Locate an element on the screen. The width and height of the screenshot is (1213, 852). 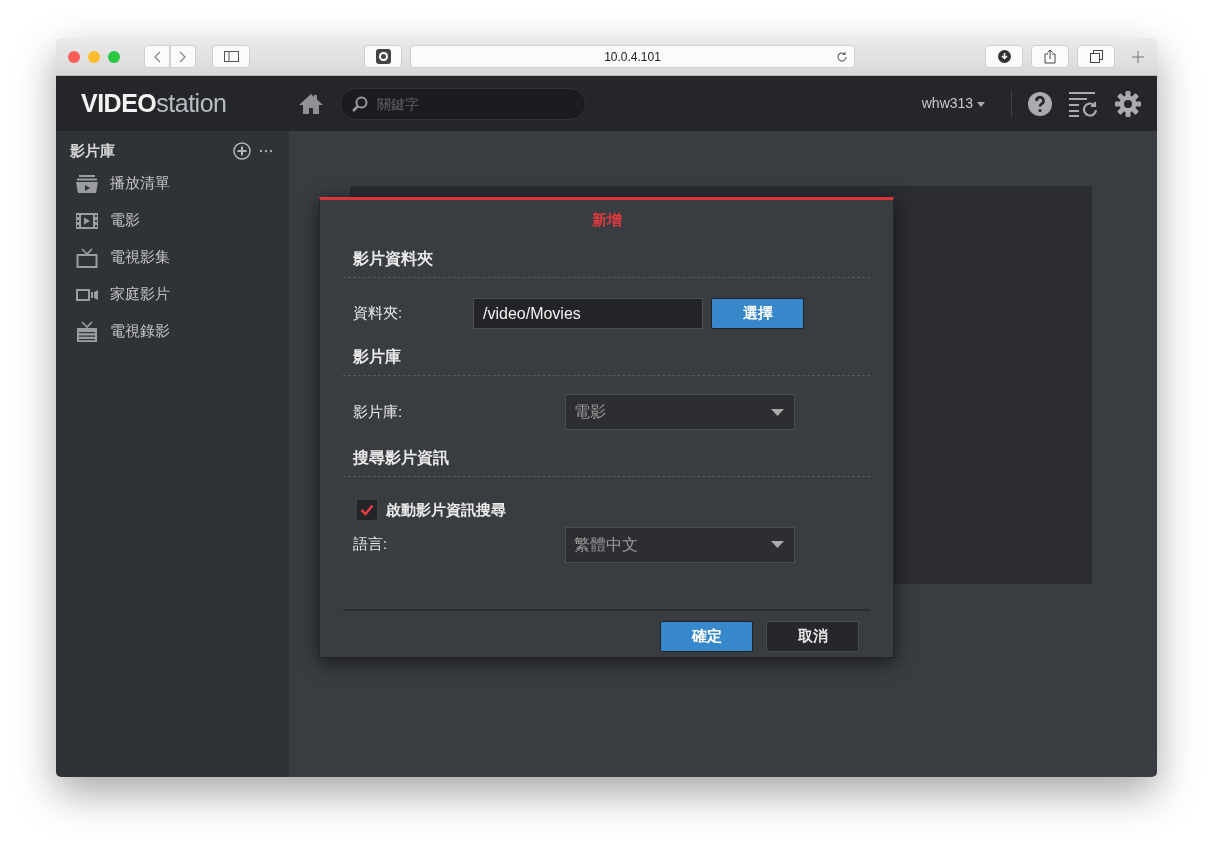
share-button is located at coordinates (1050, 56).